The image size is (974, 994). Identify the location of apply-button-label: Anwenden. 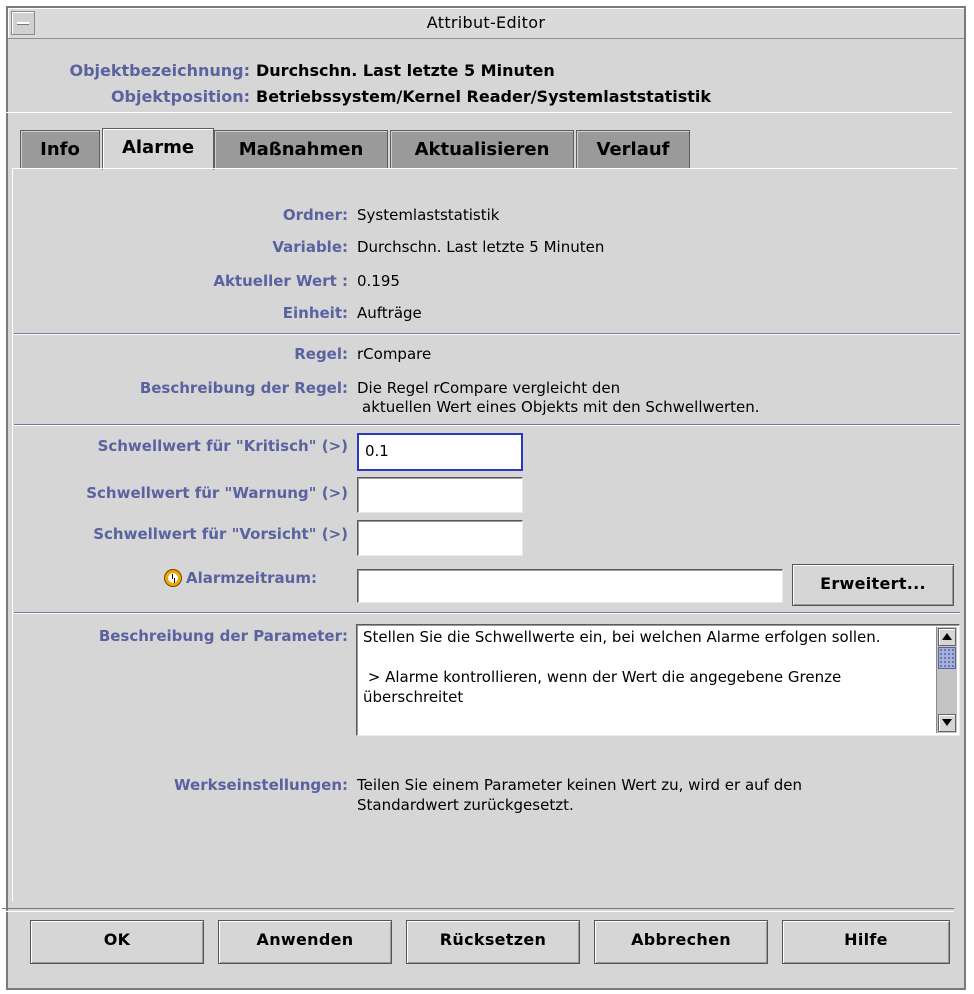
(305, 939).